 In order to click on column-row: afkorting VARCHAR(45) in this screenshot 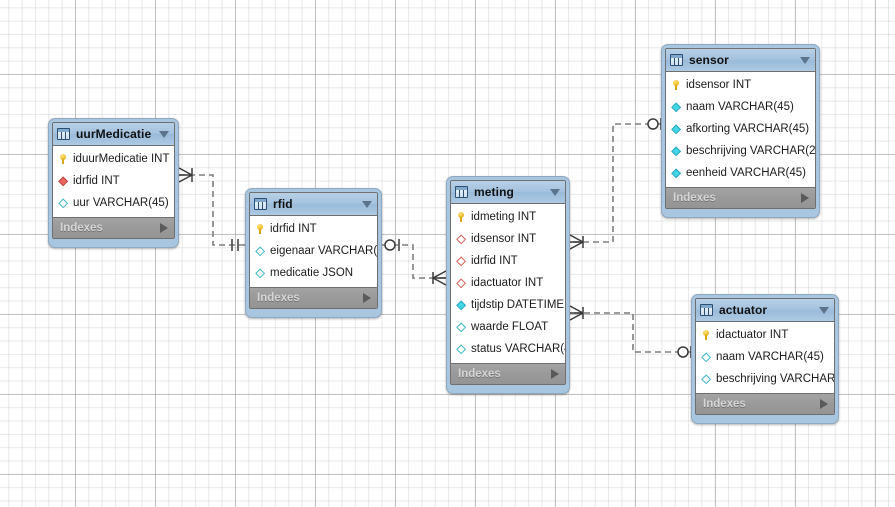, I will do `click(740, 129)`.